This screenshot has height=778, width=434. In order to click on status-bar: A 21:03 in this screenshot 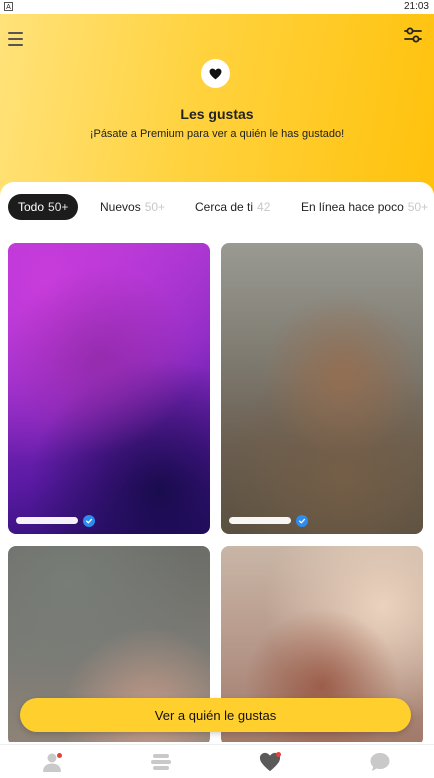, I will do `click(217, 7)`.